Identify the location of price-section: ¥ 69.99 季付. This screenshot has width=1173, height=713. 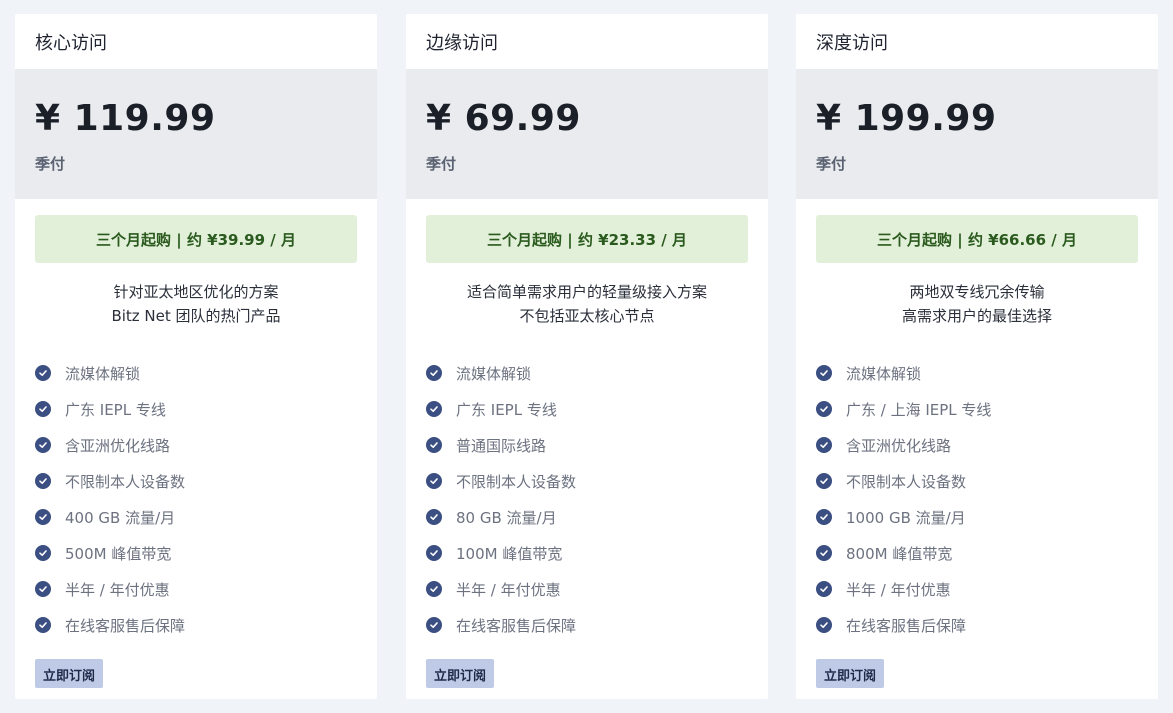
(587, 134).